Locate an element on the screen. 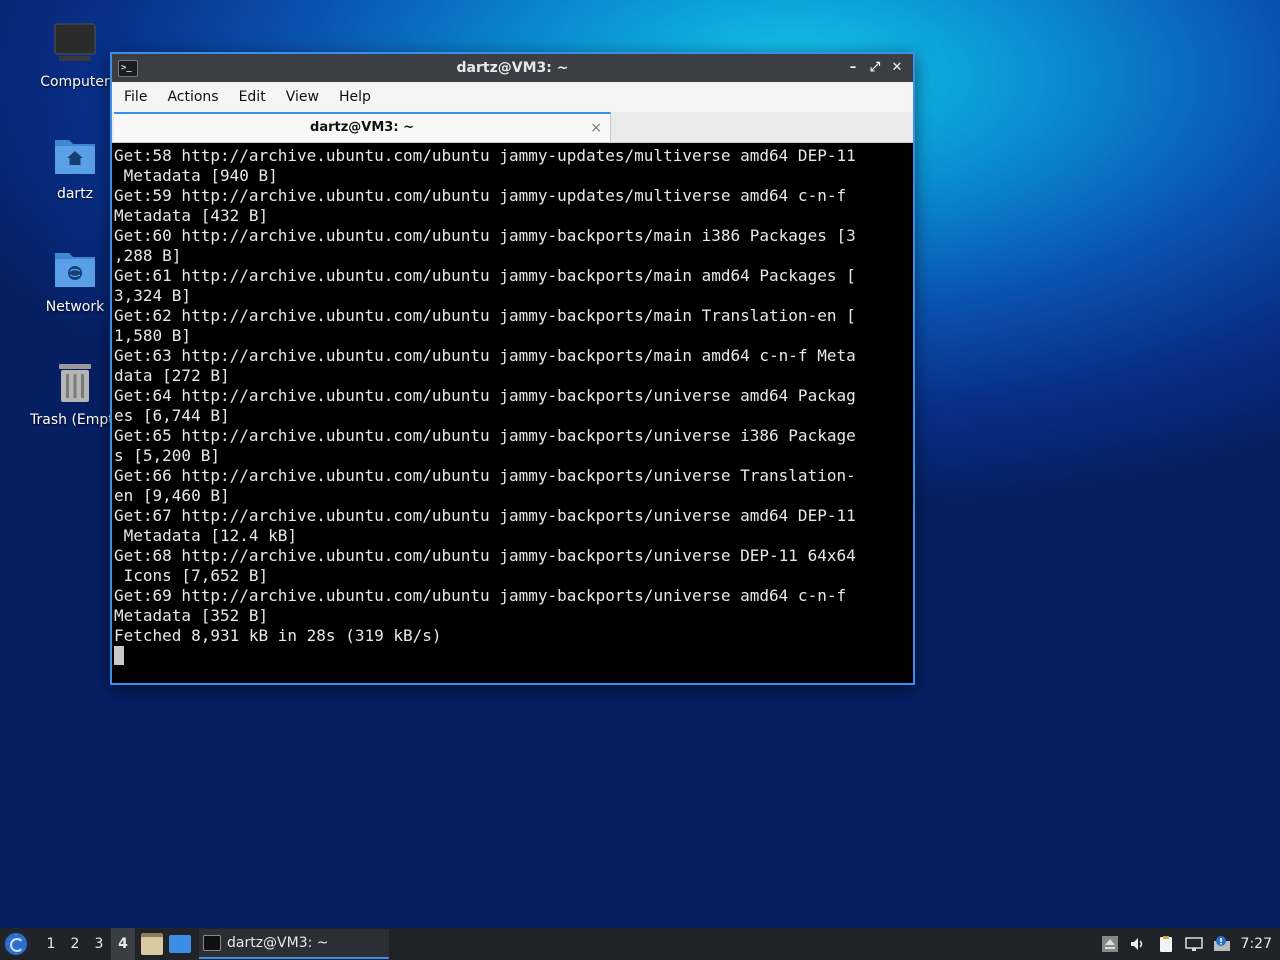 This screenshot has width=1280, height=960. terminal-line: Metadata [12.4 kB] is located at coordinates (206, 535).